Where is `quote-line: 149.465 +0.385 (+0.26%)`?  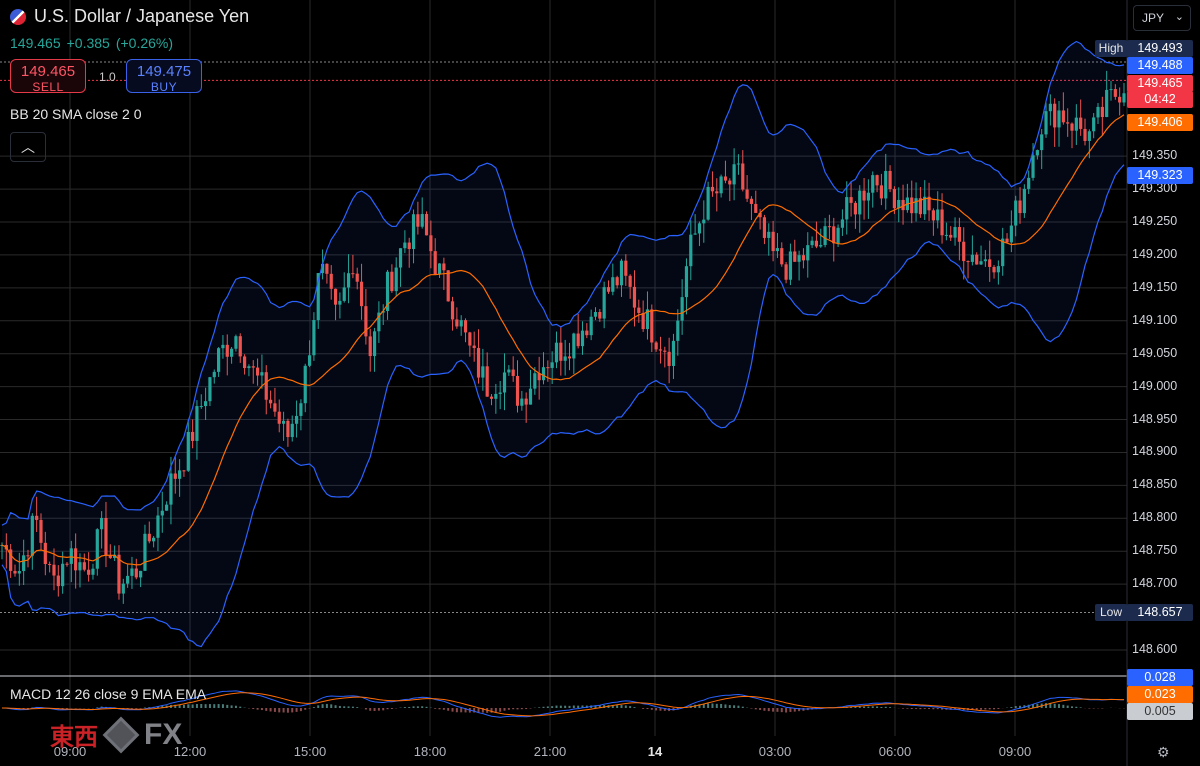 quote-line: 149.465 +0.385 (+0.26%) is located at coordinates (91, 43).